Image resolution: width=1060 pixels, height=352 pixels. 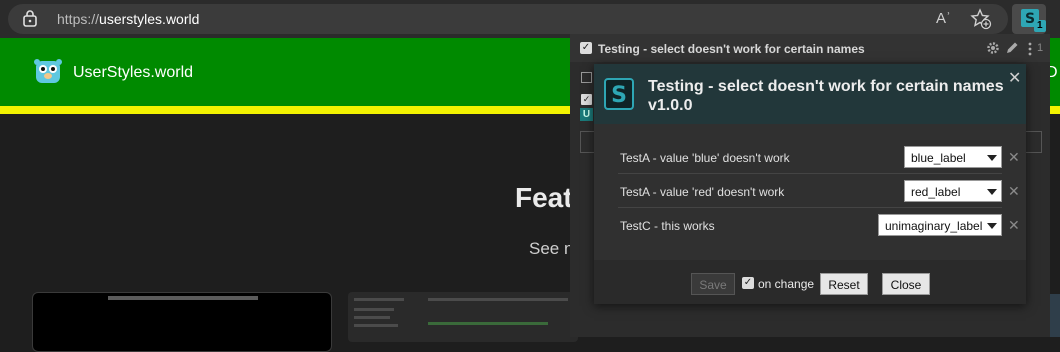 What do you see at coordinates (1012, 48) in the screenshot?
I see `pencil-icon` at bounding box center [1012, 48].